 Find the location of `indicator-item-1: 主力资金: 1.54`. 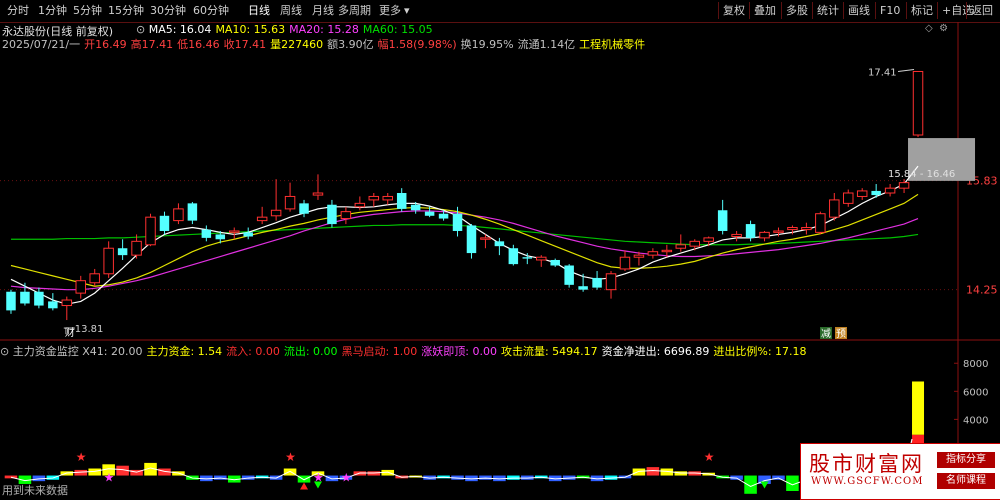

indicator-item-1: 主力资金: 1.54 is located at coordinates (184, 351).